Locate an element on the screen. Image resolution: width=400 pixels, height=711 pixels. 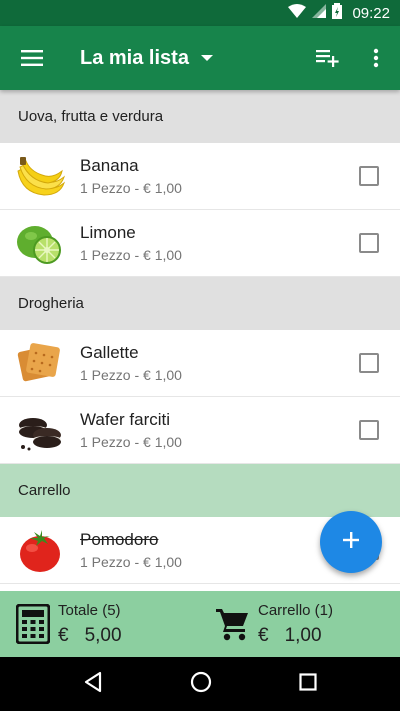
more-vert-icon is located at coordinates (376, 58).